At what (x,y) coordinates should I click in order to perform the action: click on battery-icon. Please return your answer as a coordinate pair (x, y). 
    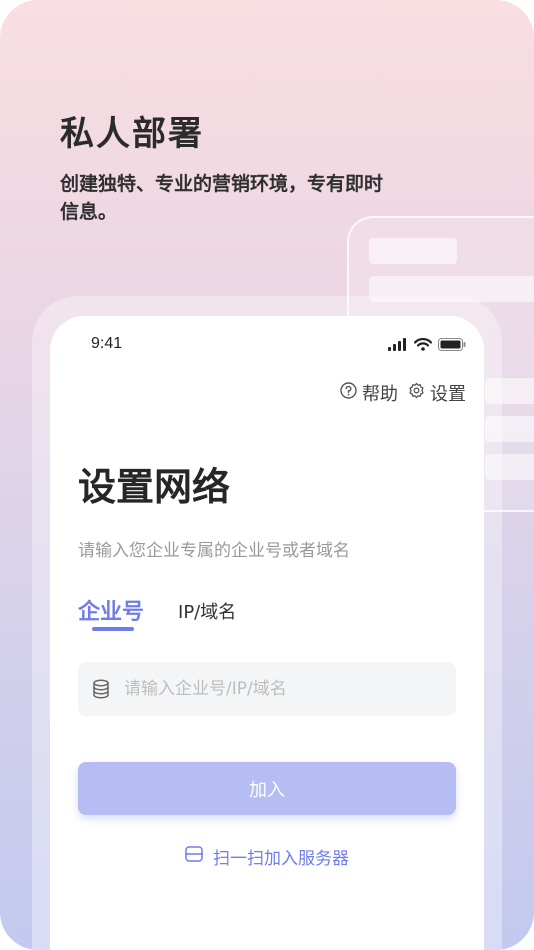
    Looking at the image, I should click on (452, 345).